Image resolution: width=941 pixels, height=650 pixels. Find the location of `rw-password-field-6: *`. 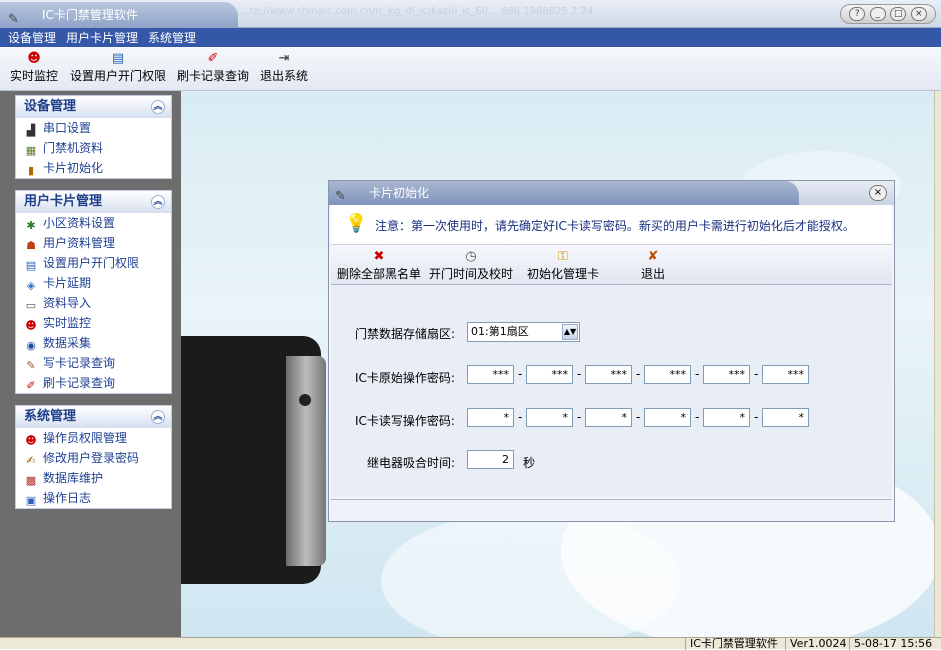

rw-password-field-6: * is located at coordinates (785, 417).